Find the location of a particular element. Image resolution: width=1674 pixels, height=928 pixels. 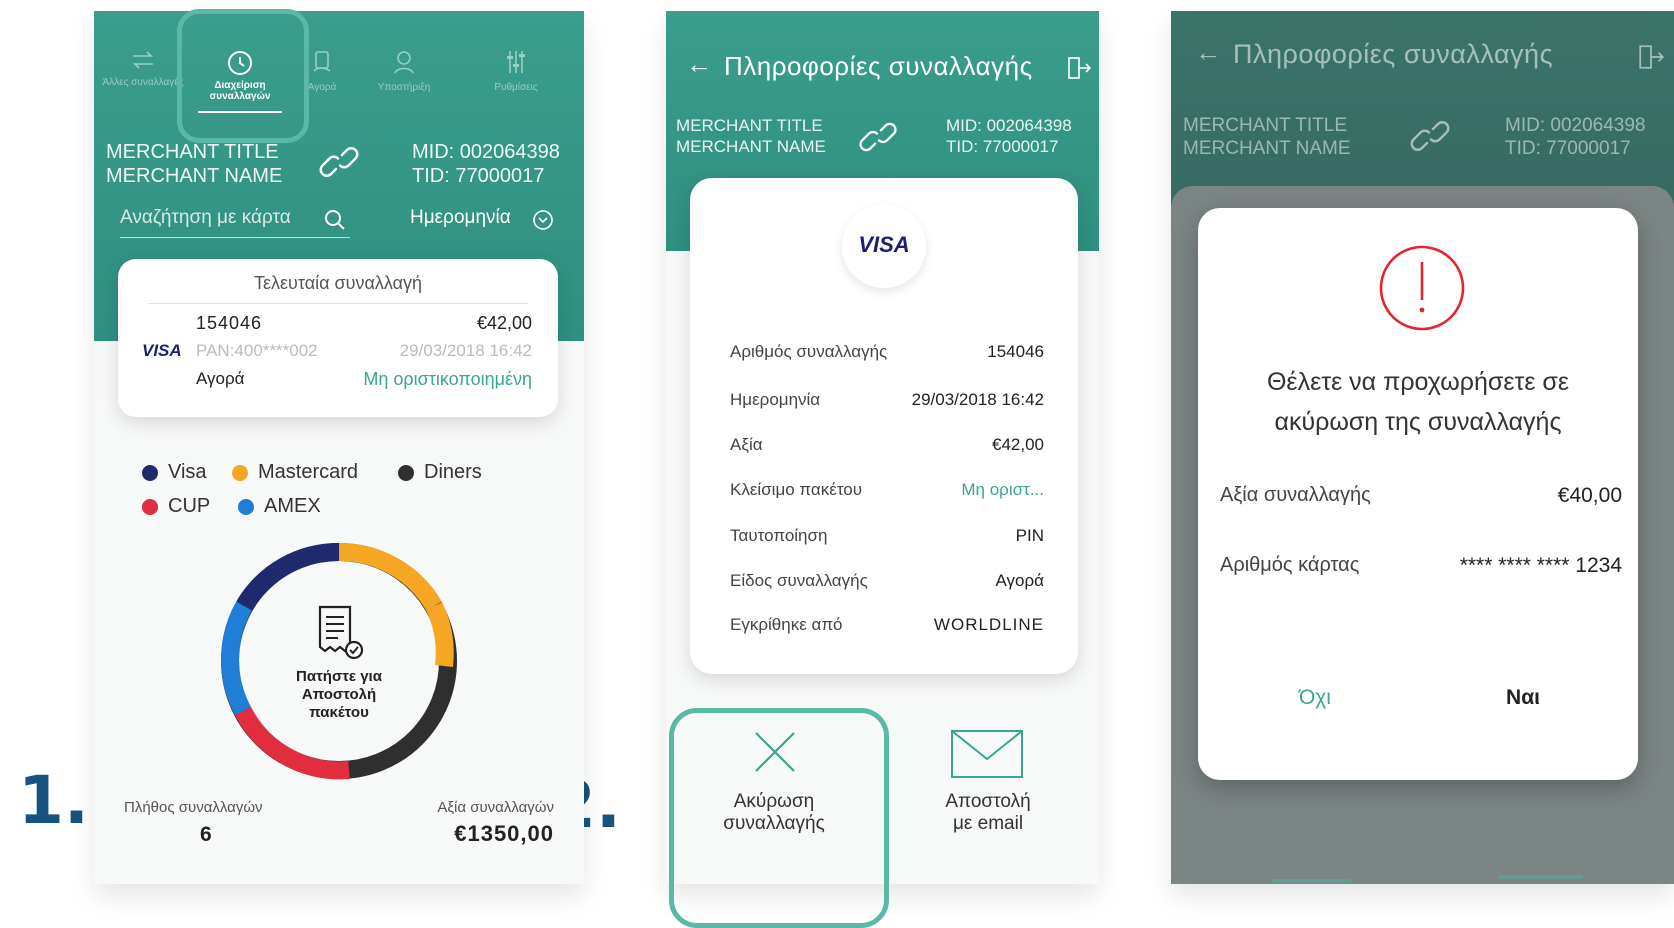

transaction-amount: €42,00 is located at coordinates (504, 323).